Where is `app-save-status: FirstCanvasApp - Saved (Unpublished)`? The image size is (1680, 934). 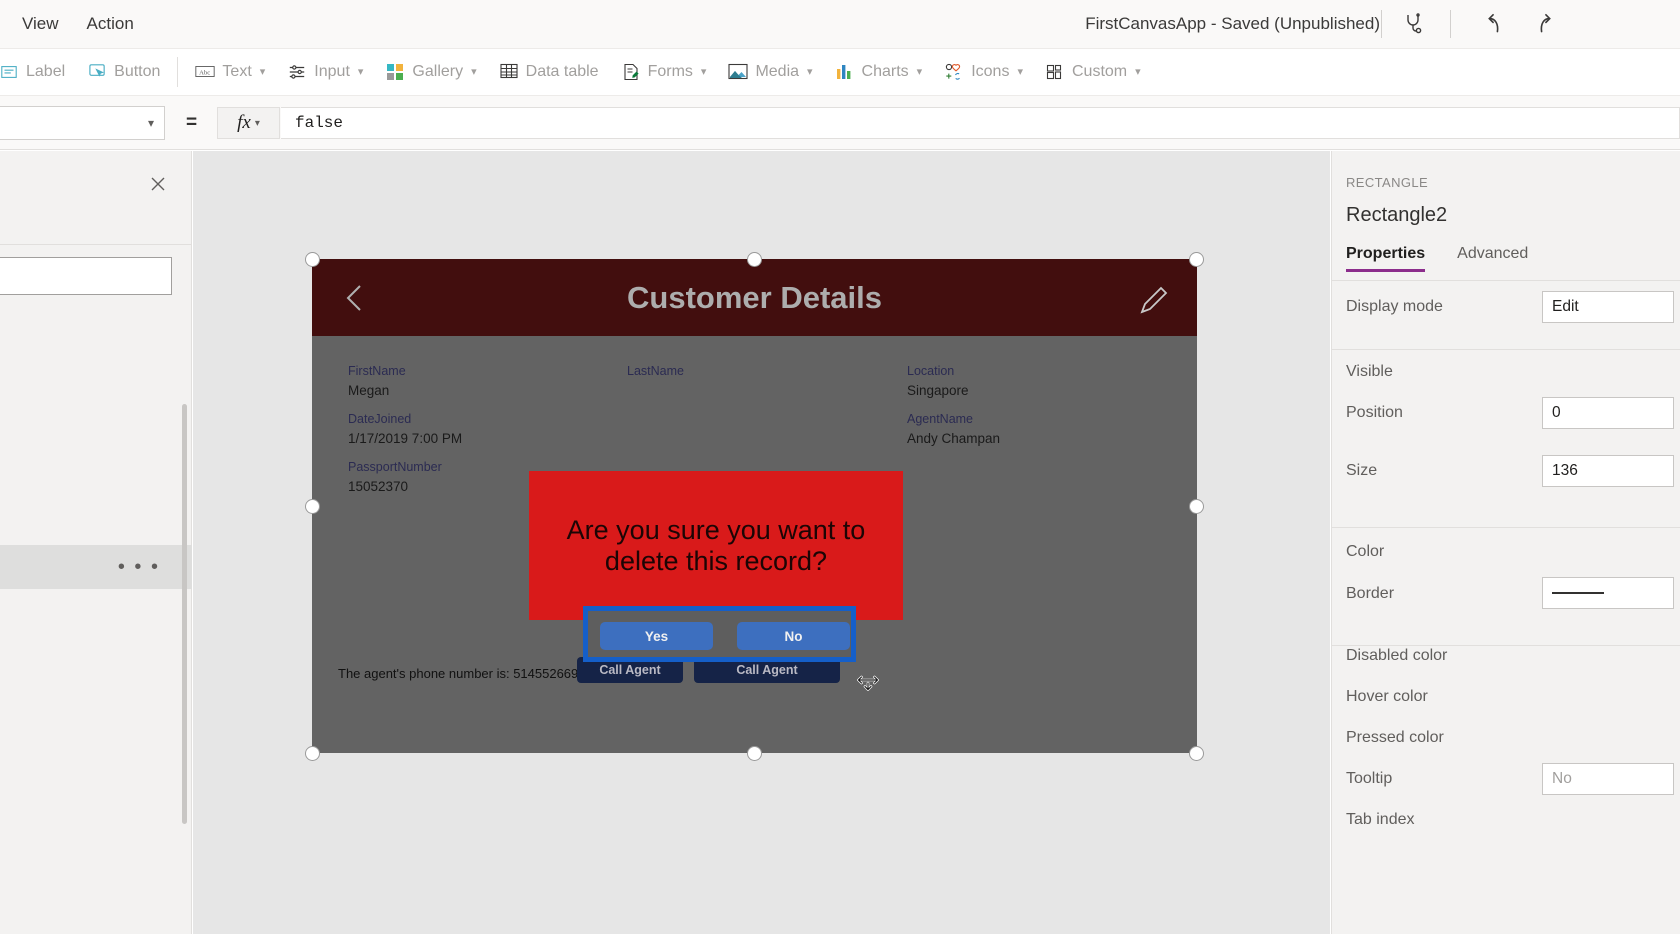
app-save-status: FirstCanvasApp - Saved (Unpublished) is located at coordinates (1232, 23).